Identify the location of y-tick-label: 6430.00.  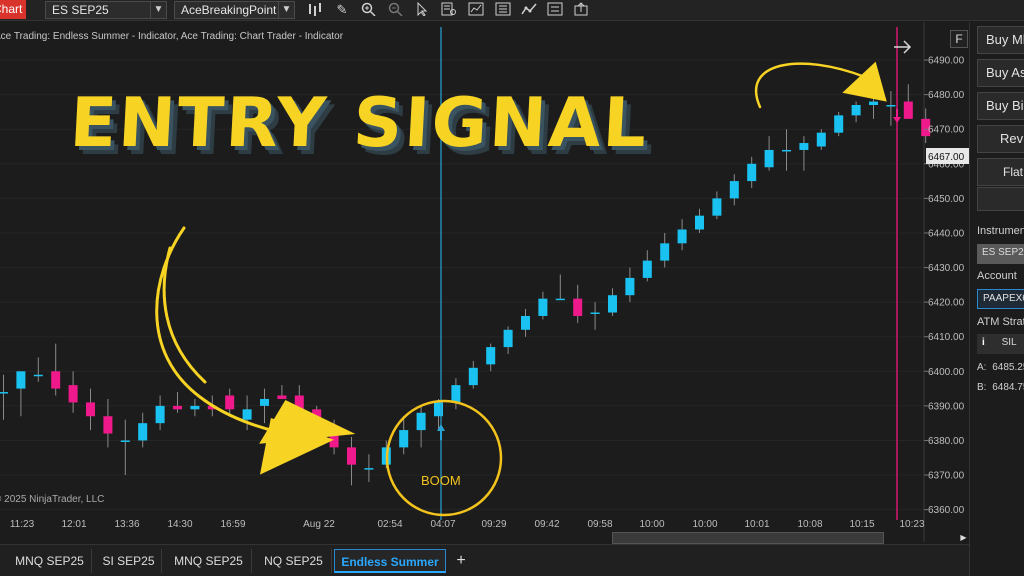
(946, 268).